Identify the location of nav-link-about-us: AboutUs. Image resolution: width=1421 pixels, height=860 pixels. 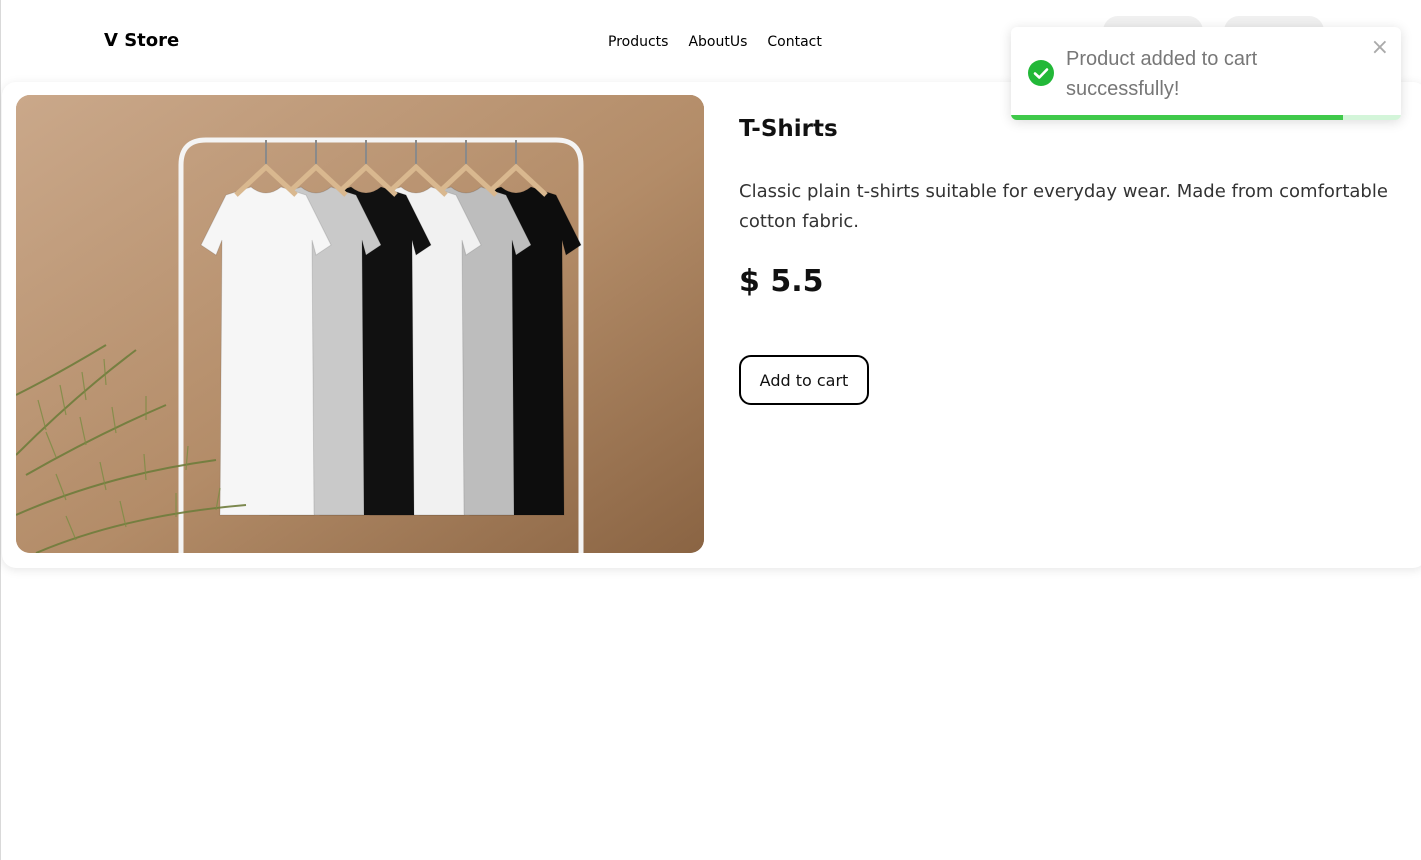
(717, 42).